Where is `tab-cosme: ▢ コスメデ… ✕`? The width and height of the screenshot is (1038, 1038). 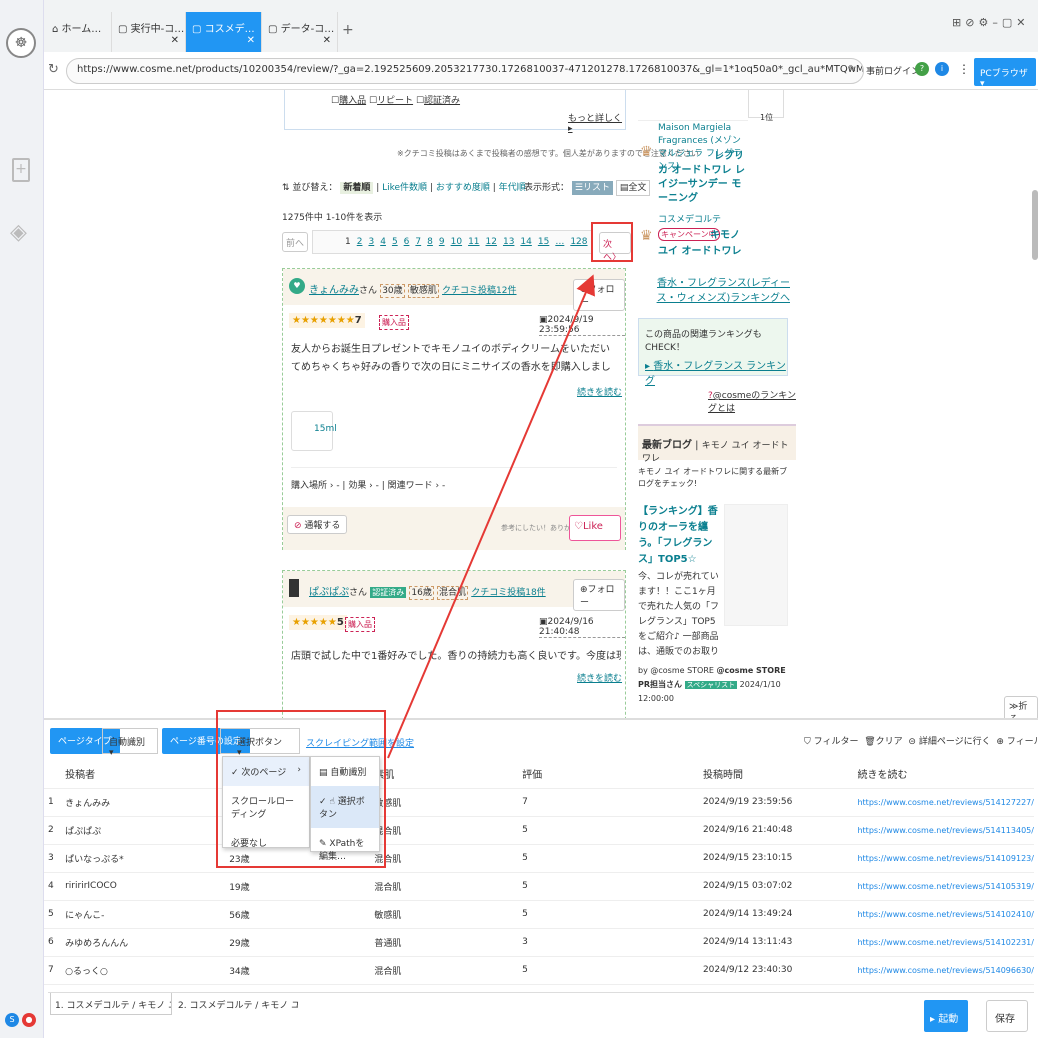
tab-cosme: ▢ コスメデ… ✕ is located at coordinates (224, 32).